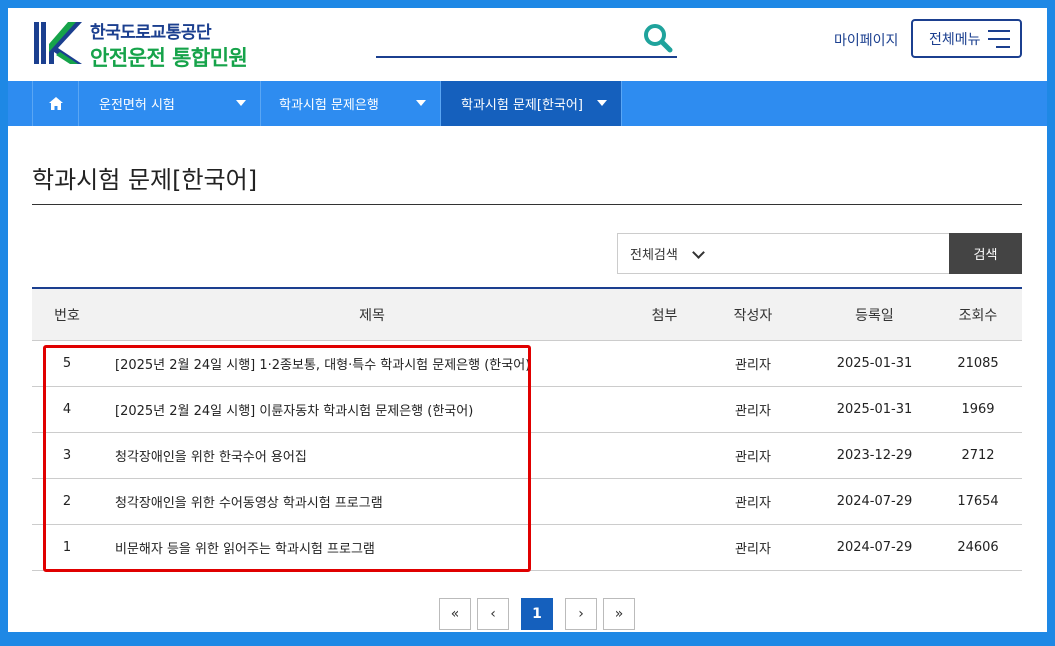 The width and height of the screenshot is (1055, 646). I want to click on pagination: « ‹ 1 › », so click(537, 614).